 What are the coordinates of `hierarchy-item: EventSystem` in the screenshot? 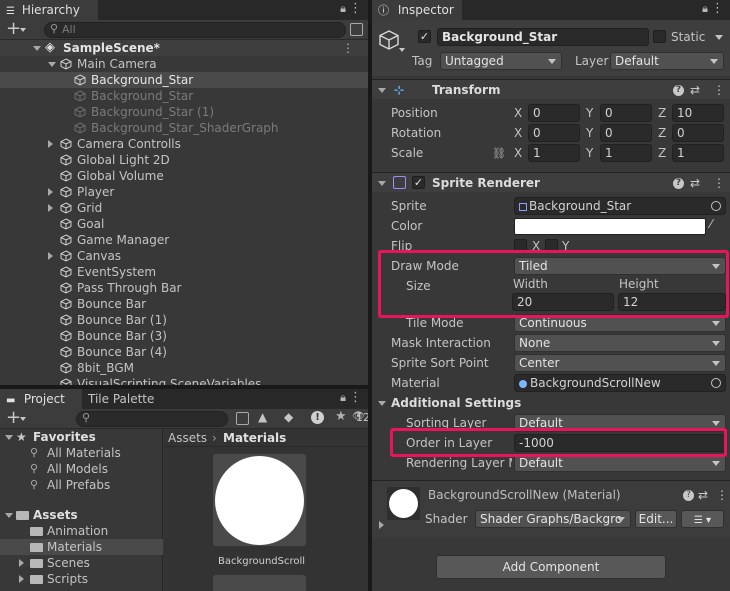 It's located at (184, 272).